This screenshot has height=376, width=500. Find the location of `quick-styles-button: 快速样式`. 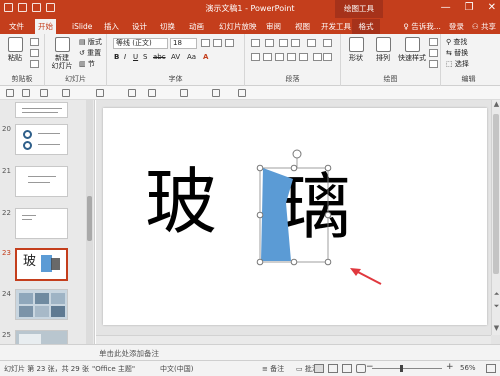

quick-styles-button: 快速样式 is located at coordinates (412, 49).